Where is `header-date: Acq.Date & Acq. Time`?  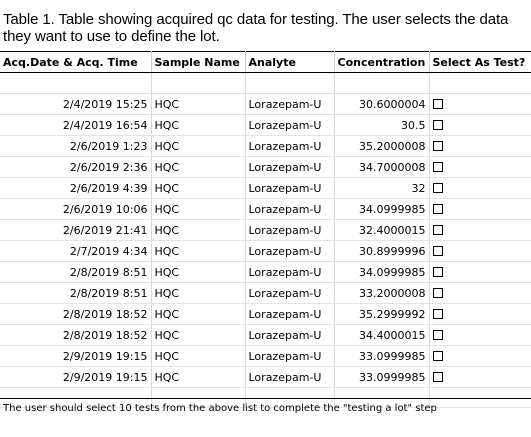
header-date: Acq.Date & Acq. Time is located at coordinates (76, 62).